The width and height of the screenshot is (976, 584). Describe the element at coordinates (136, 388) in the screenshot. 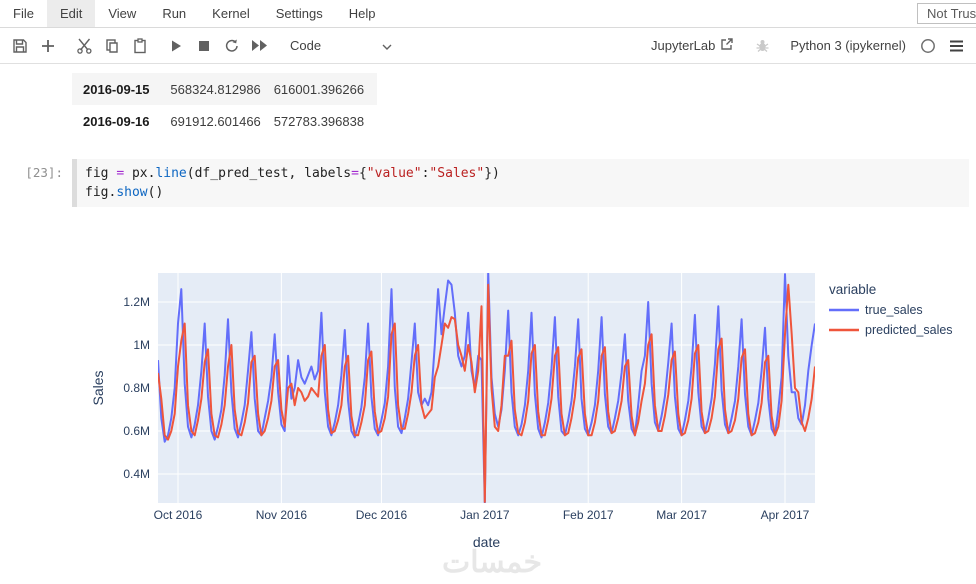

I see `y-tick-label: 0.8M` at that location.